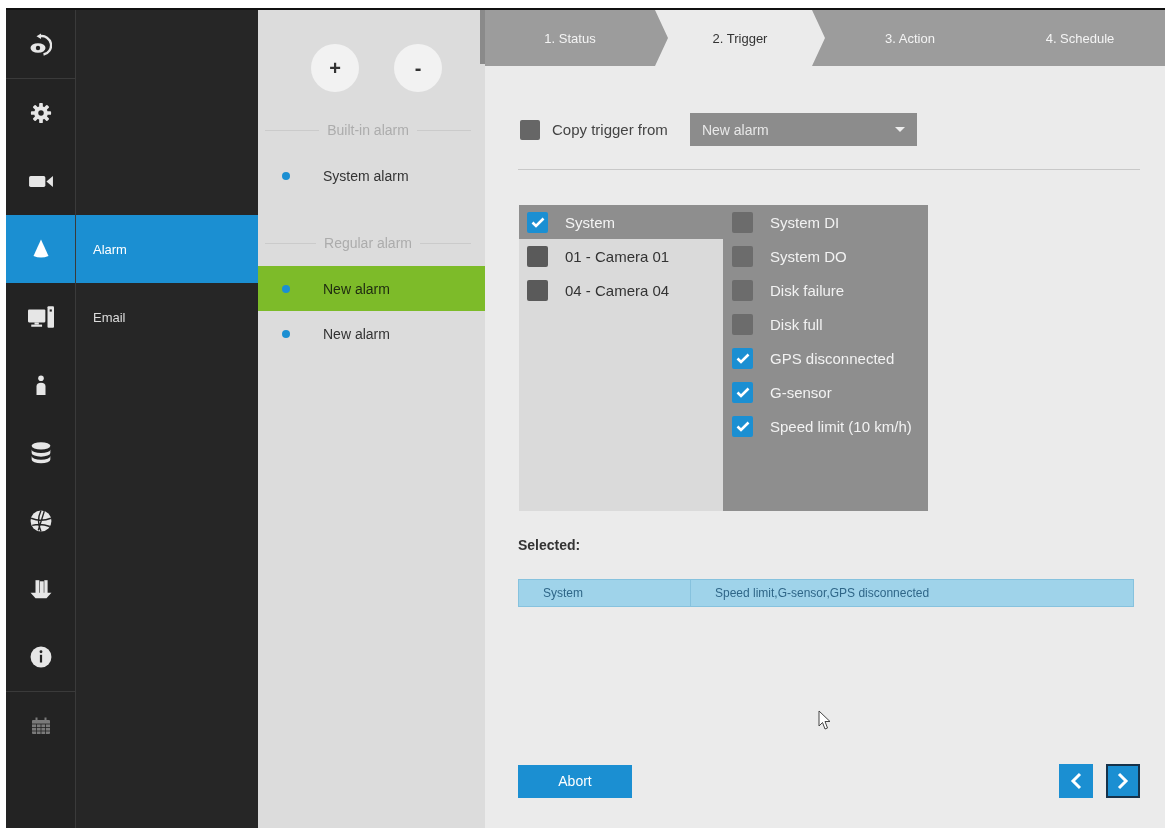  What do you see at coordinates (335, 68) in the screenshot?
I see `add-button: +` at bounding box center [335, 68].